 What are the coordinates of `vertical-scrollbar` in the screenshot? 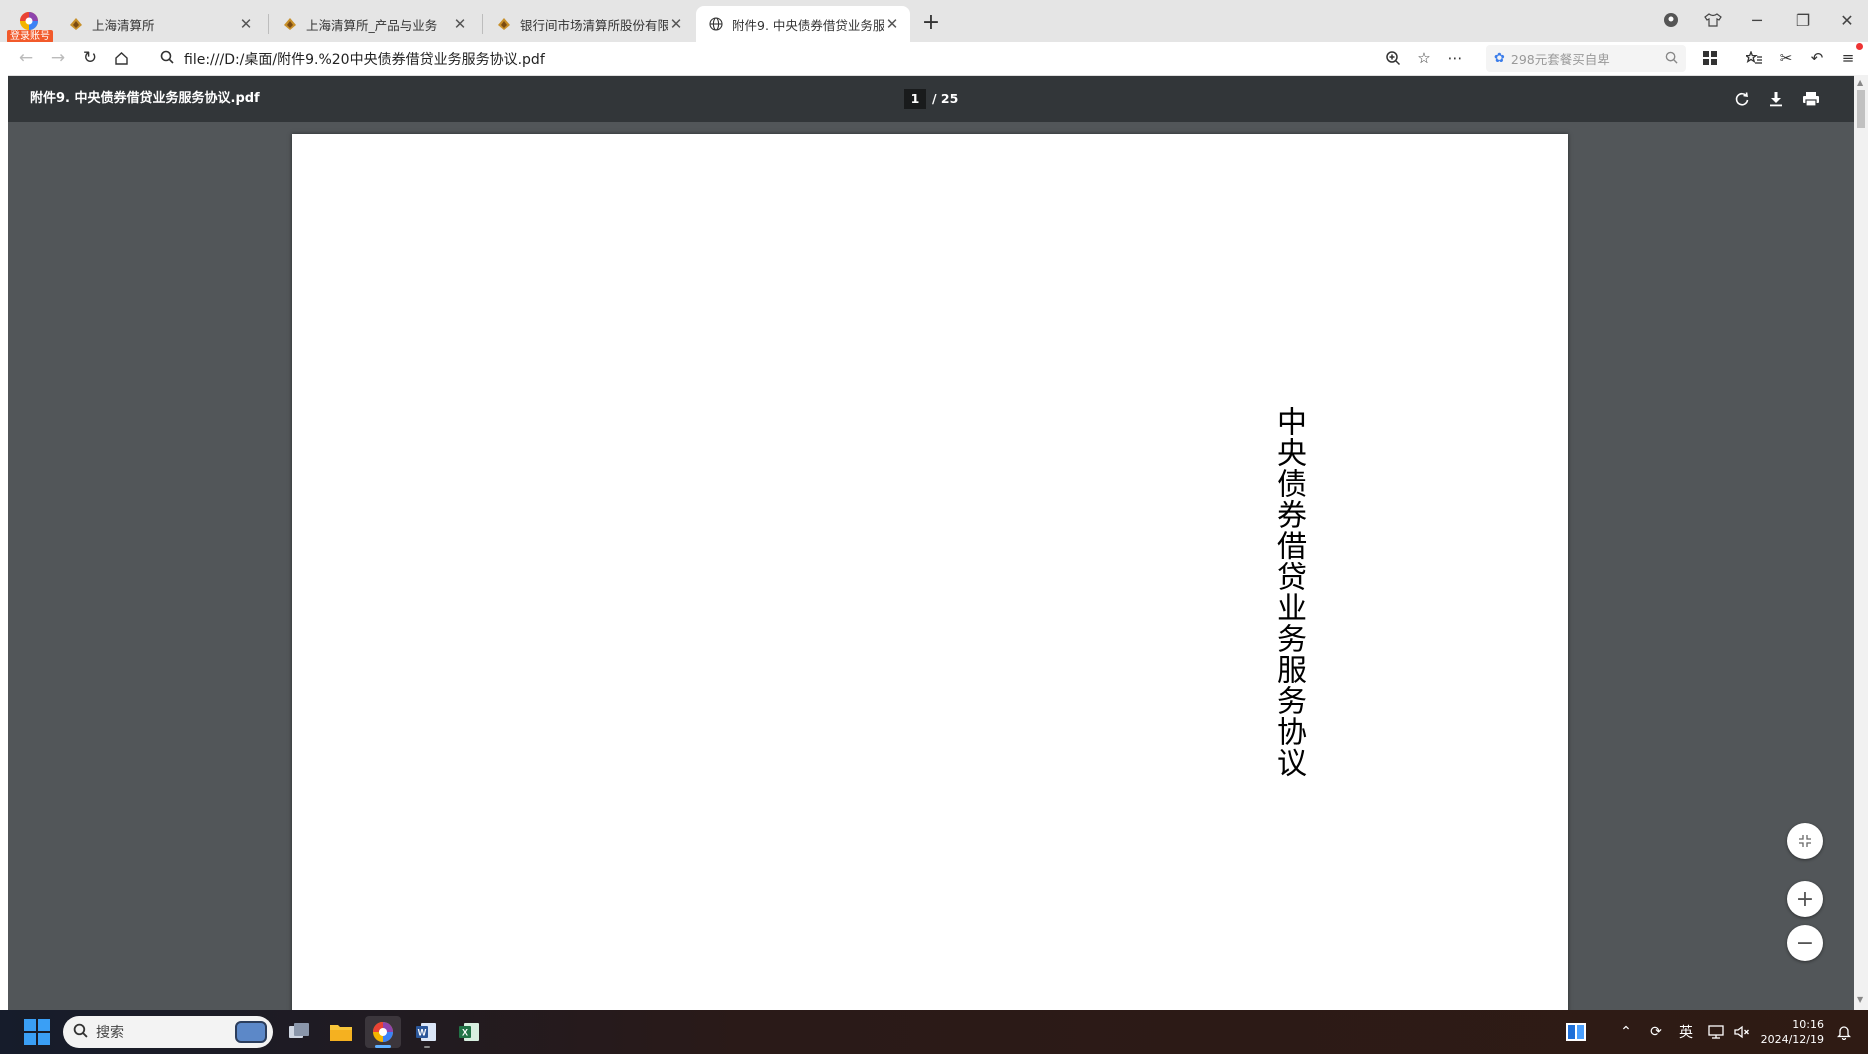 It's located at (1861, 542).